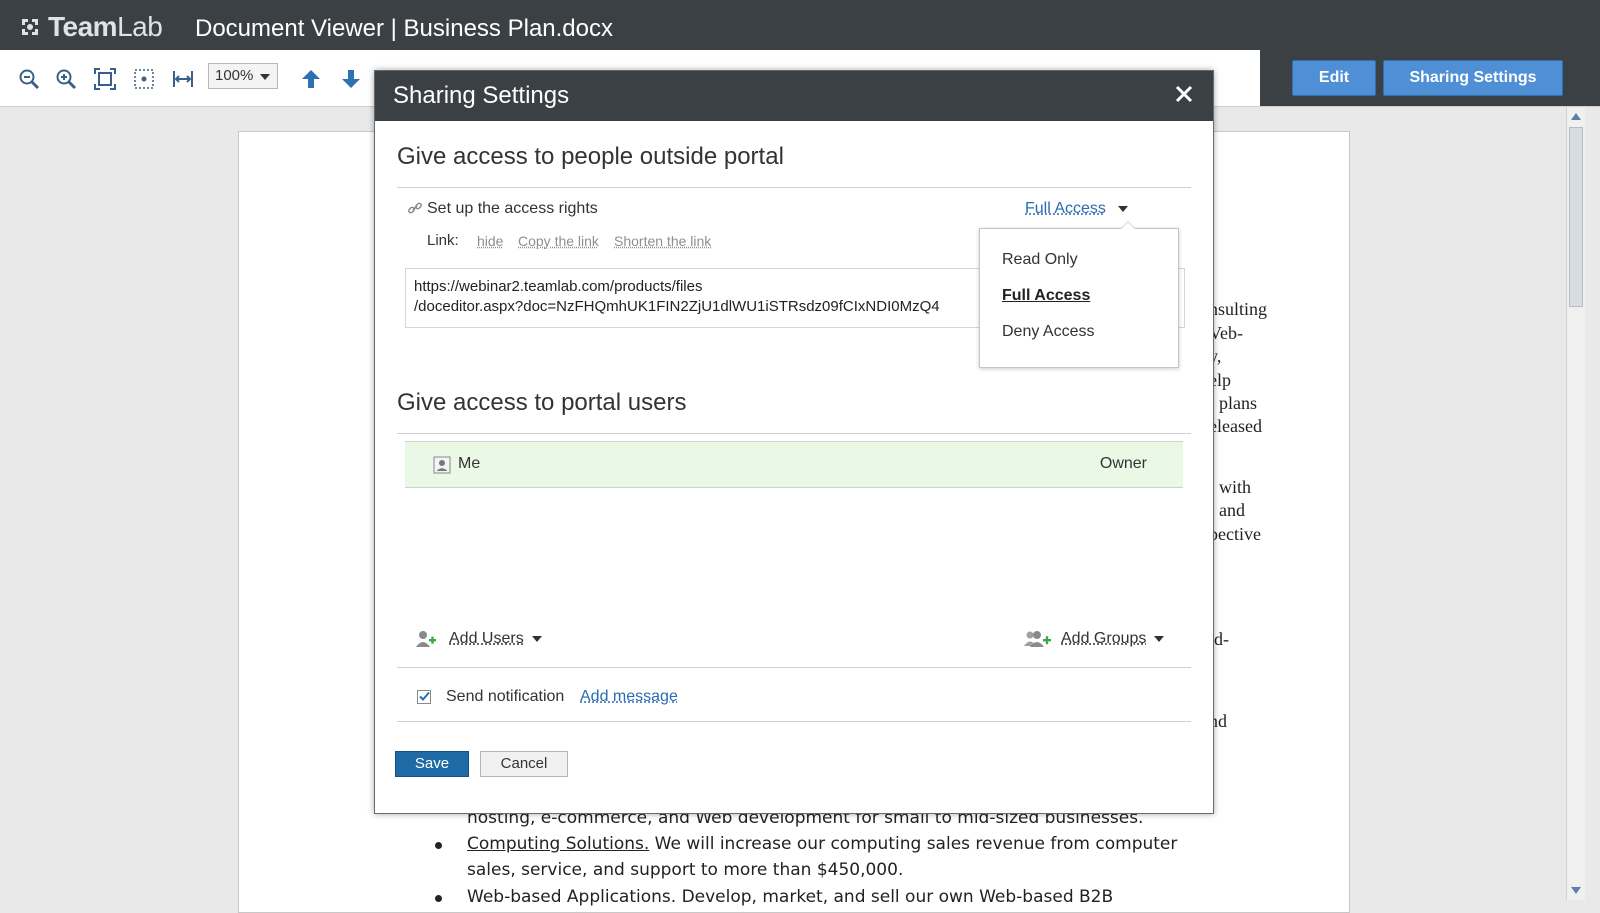  I want to click on logo-text-team: Team, so click(82, 26).